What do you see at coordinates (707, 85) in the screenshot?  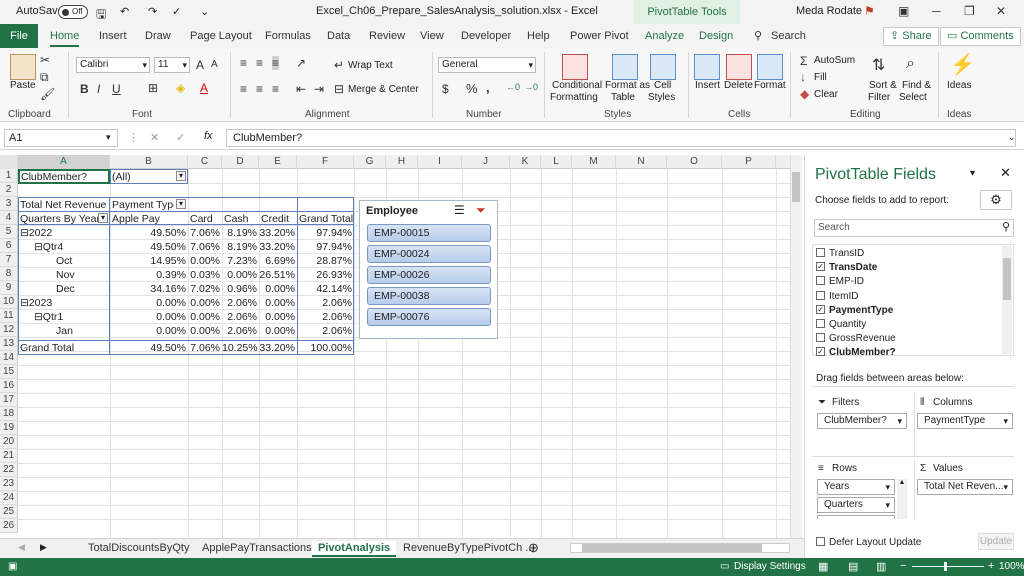 I see `insert-cells-button: Insert` at bounding box center [707, 85].